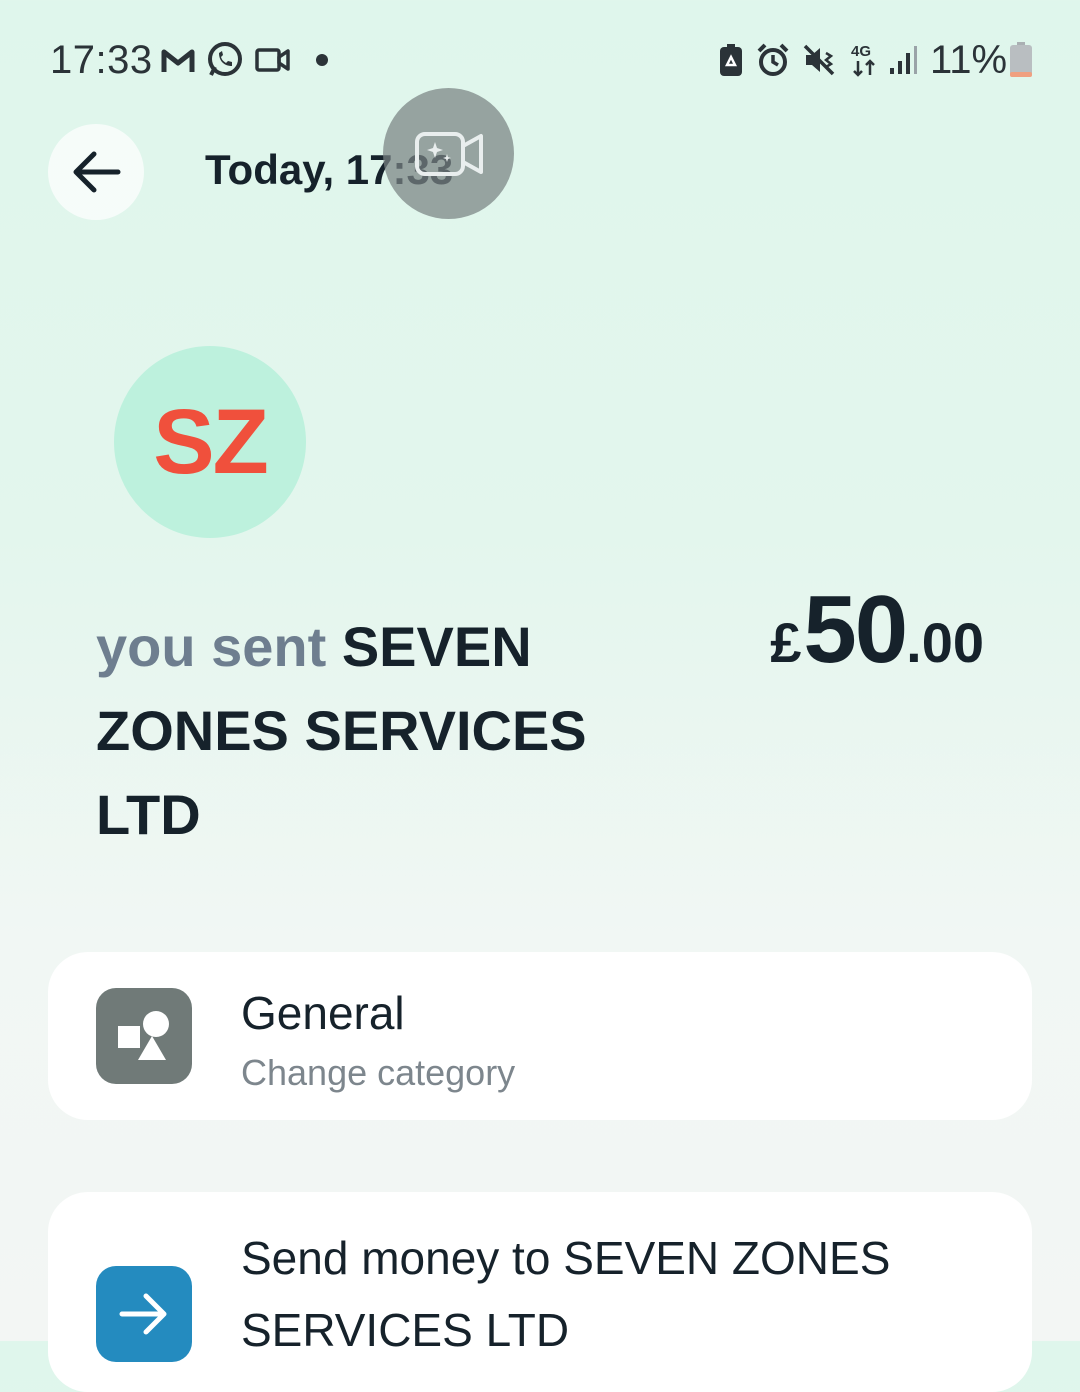  What do you see at coordinates (144, 1314) in the screenshot?
I see `arrow-right-icon` at bounding box center [144, 1314].